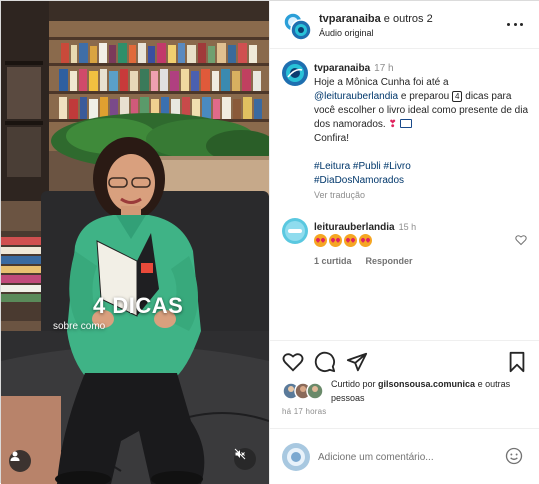 Image resolution: width=539 pixels, height=484 pixels. Describe the element at coordinates (332, 138) in the screenshot. I see `caption-line3: Confira!` at that location.